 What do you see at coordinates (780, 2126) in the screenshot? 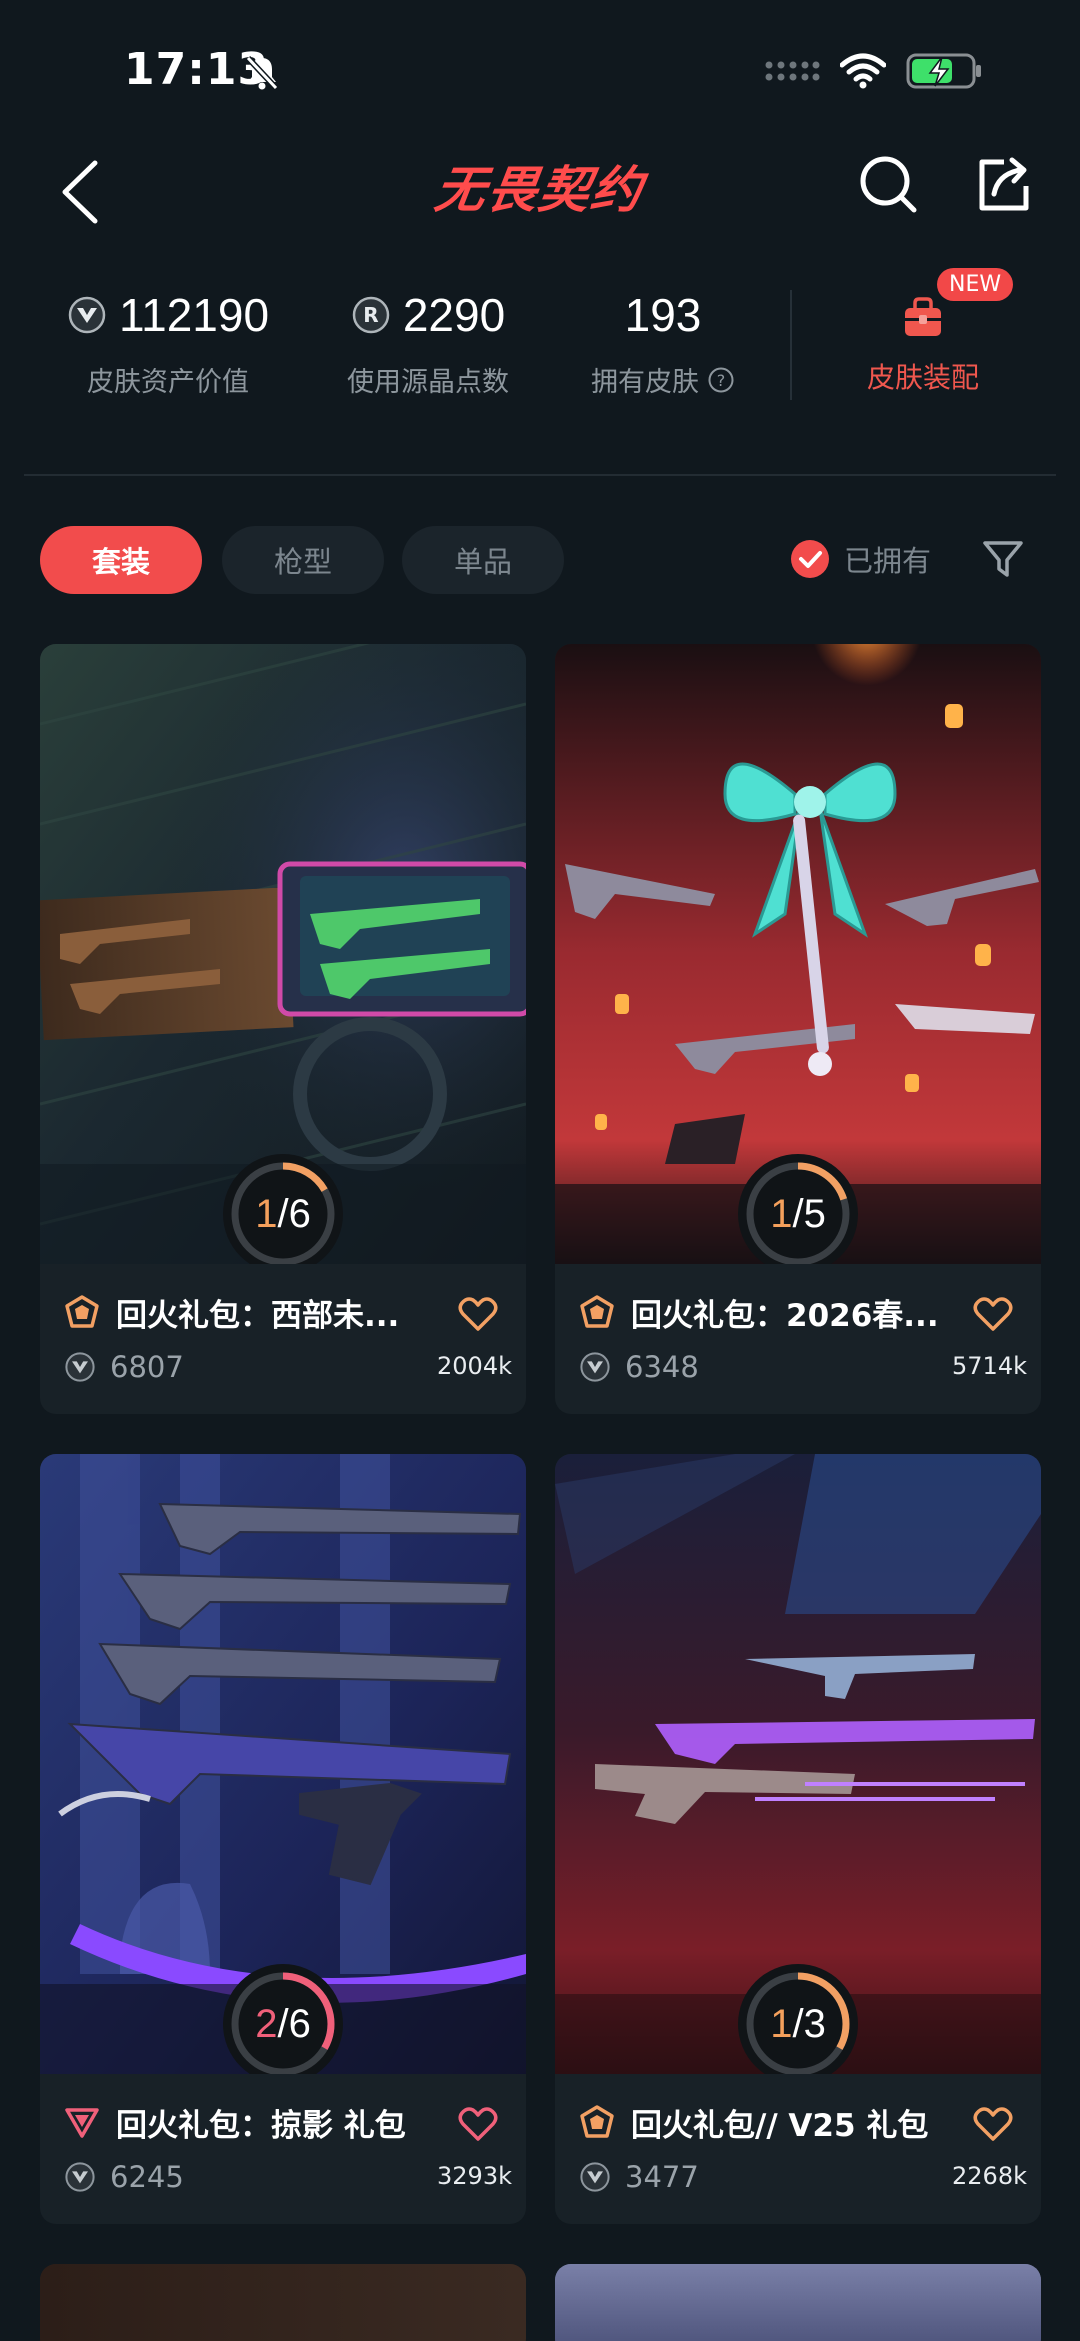
I see `card-name: 回火礼包// V25 礼包` at bounding box center [780, 2126].